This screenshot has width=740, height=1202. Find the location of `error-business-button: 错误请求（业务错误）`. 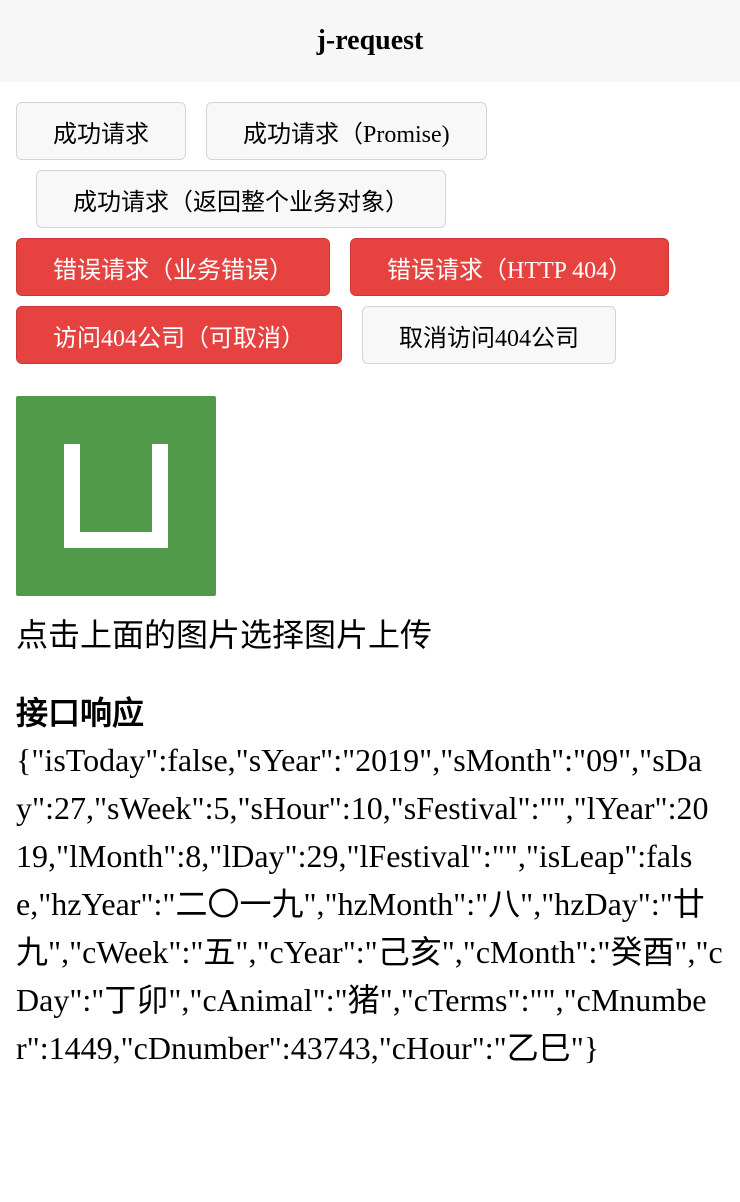

error-business-button: 错误请求（业务错误） is located at coordinates (173, 267).